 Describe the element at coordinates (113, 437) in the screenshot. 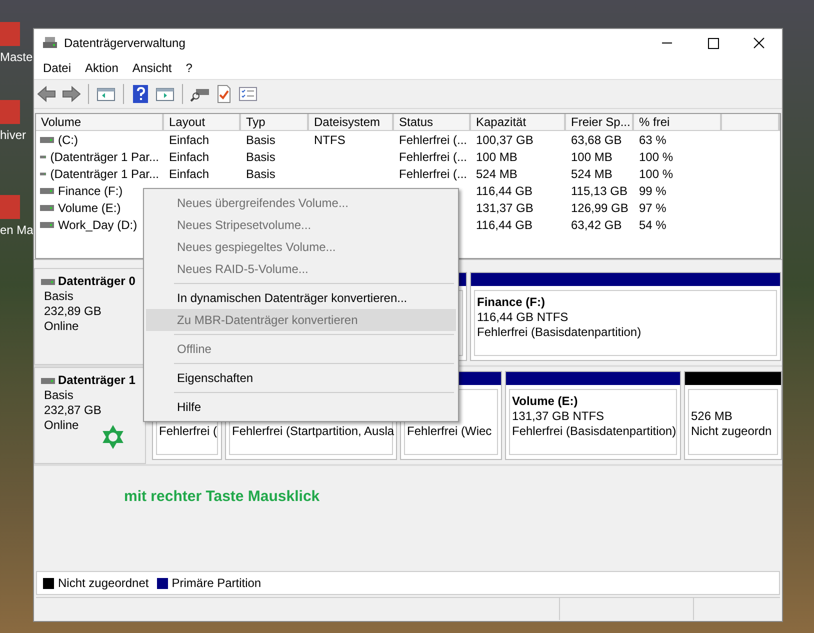

I see `star-icon` at that location.